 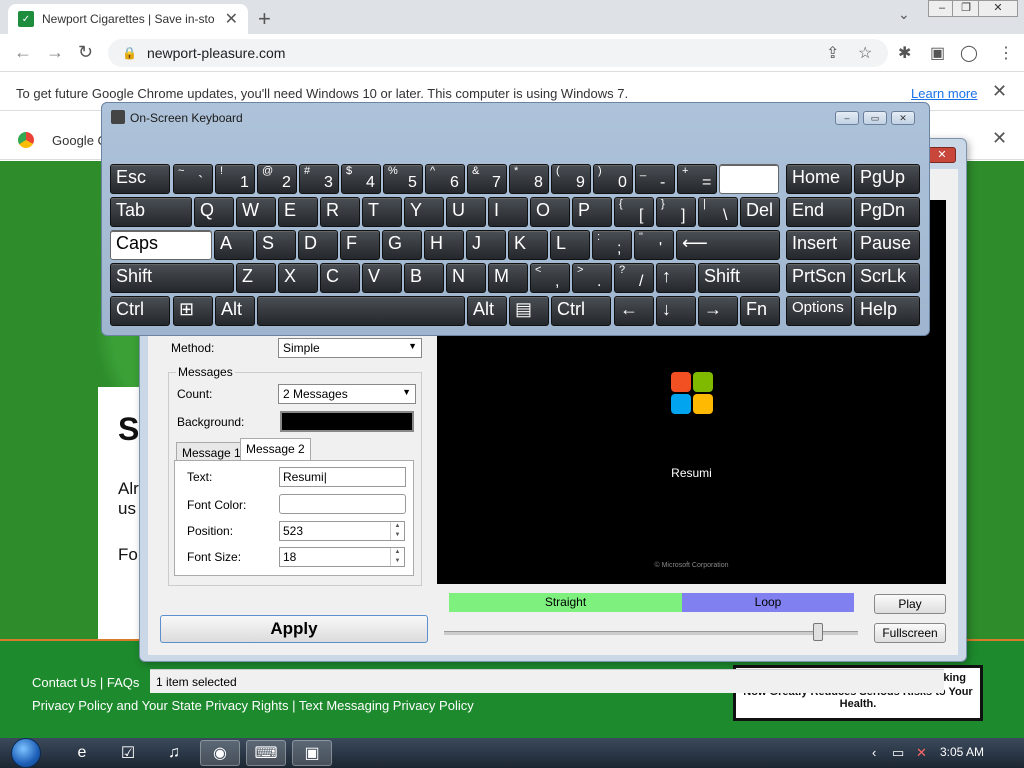 What do you see at coordinates (466, 212) in the screenshot?
I see `key-u: U` at bounding box center [466, 212].